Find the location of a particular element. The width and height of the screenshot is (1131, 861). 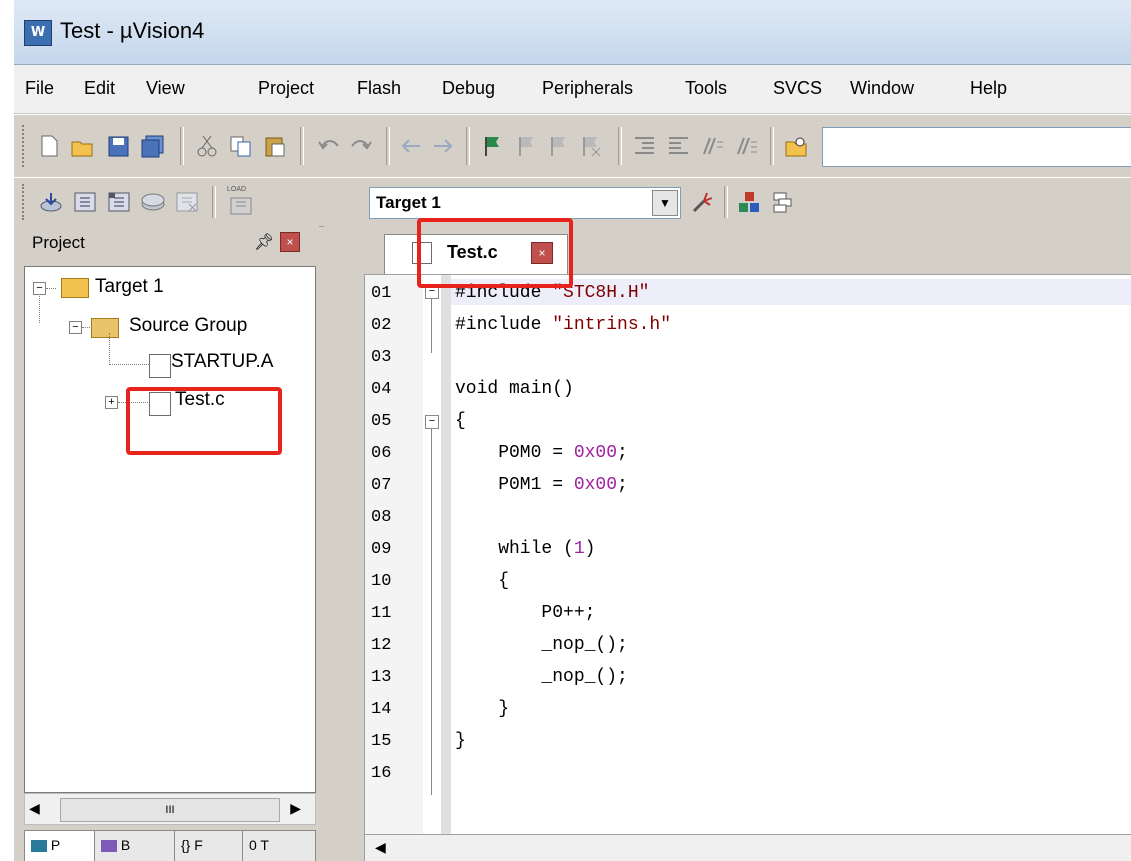

code-margin-stripe is located at coordinates (446, 555).